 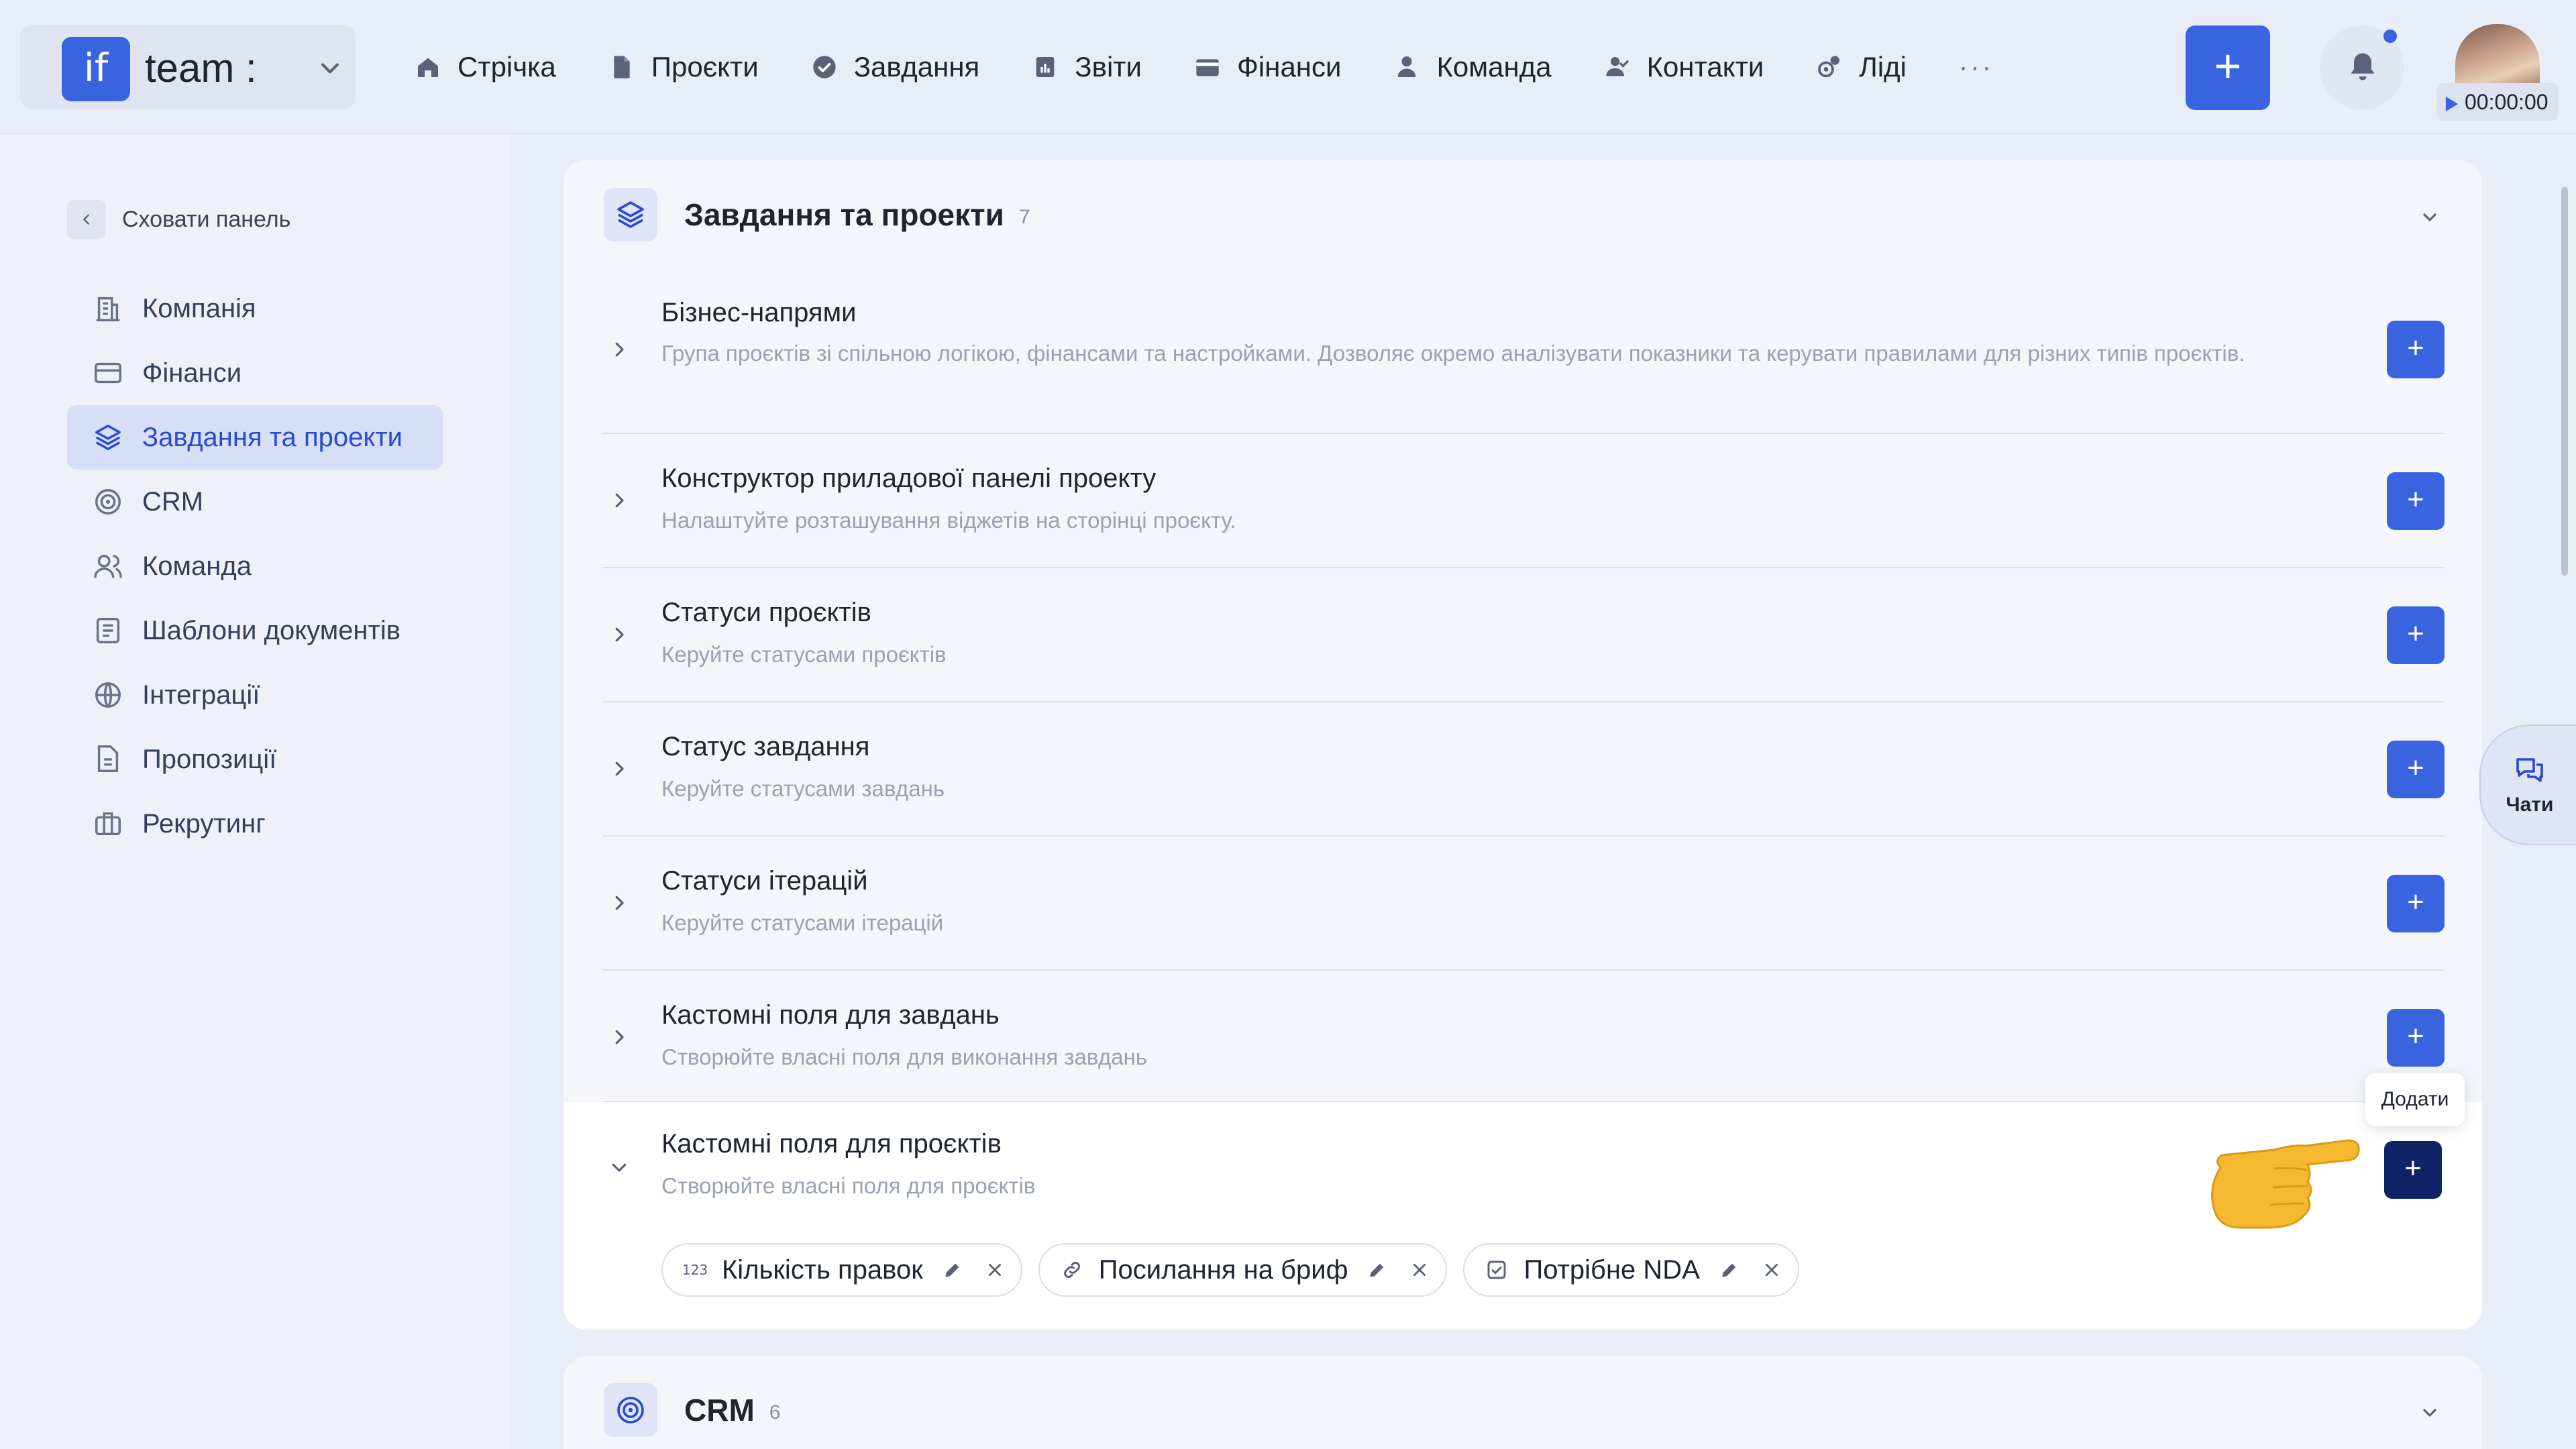 What do you see at coordinates (2413, 1170) in the screenshot?
I see `add-button-hovered: +` at bounding box center [2413, 1170].